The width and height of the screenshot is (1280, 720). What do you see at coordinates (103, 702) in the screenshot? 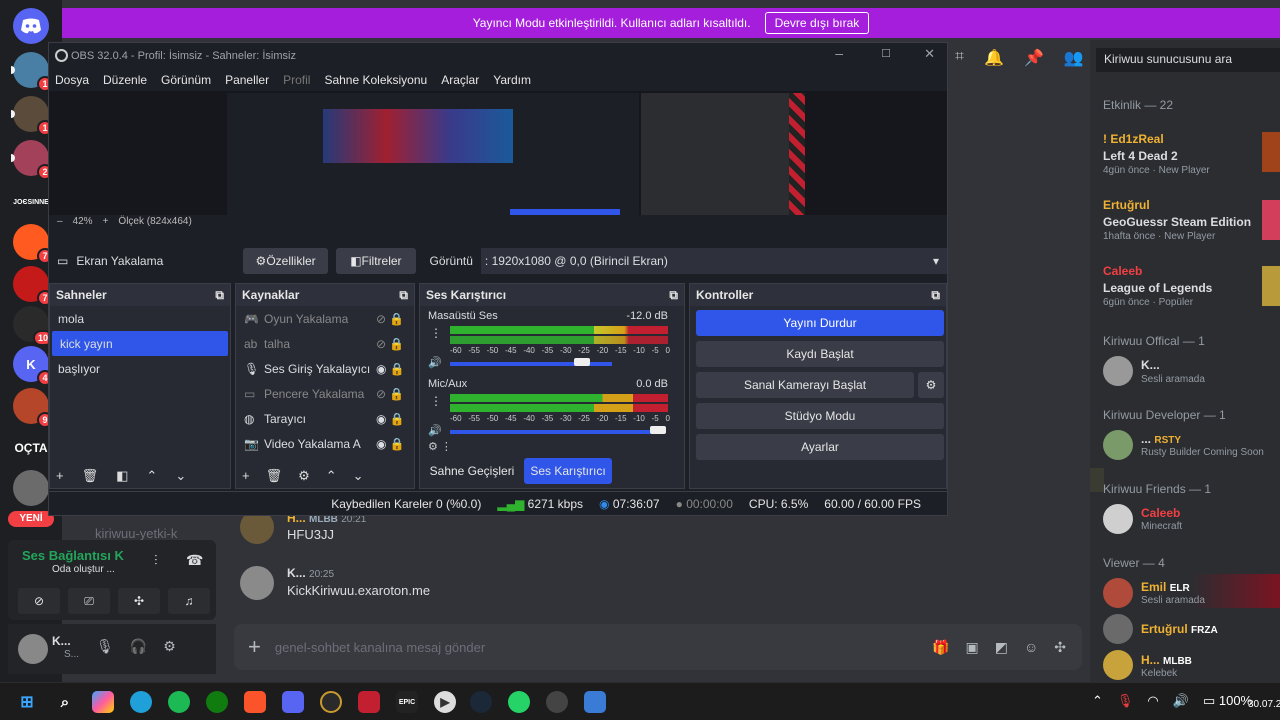
I see `copilot-icon` at bounding box center [103, 702].